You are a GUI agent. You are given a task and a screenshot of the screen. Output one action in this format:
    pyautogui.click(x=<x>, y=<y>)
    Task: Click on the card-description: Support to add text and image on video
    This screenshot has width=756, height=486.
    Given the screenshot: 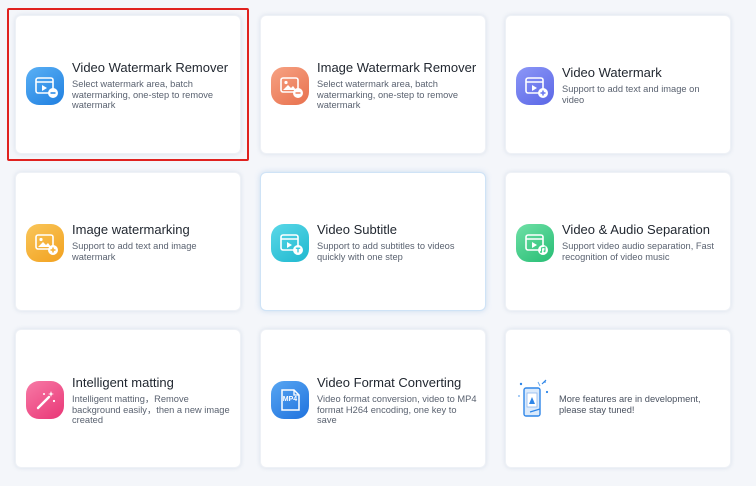 What is the action you would take?
    pyautogui.click(x=631, y=94)
    